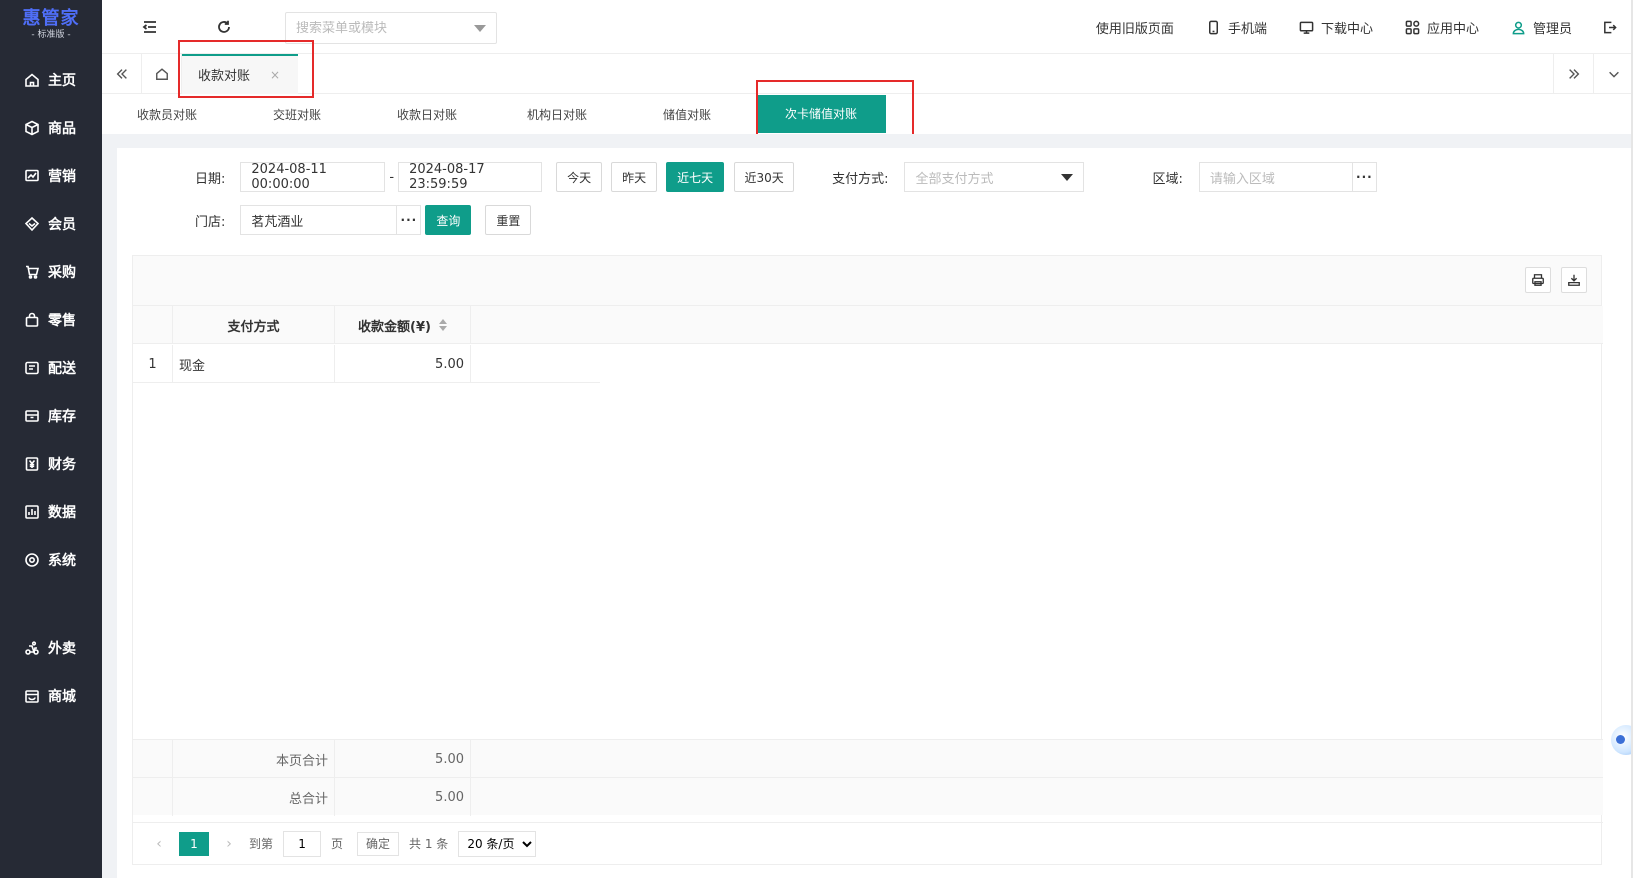 The width and height of the screenshot is (1633, 878). I want to click on monitor-icon, so click(1306, 27).